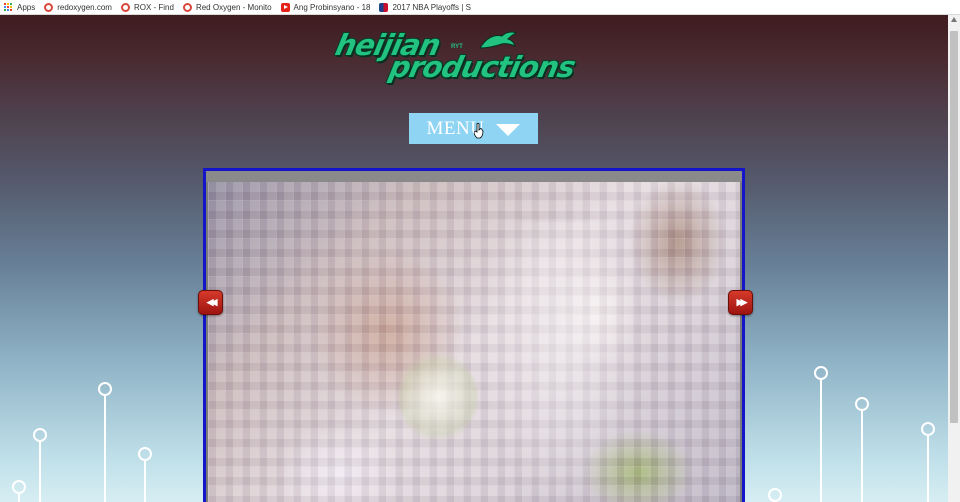 The width and height of the screenshot is (960, 502). Describe the element at coordinates (508, 129) in the screenshot. I see `caret-down-icon` at that location.